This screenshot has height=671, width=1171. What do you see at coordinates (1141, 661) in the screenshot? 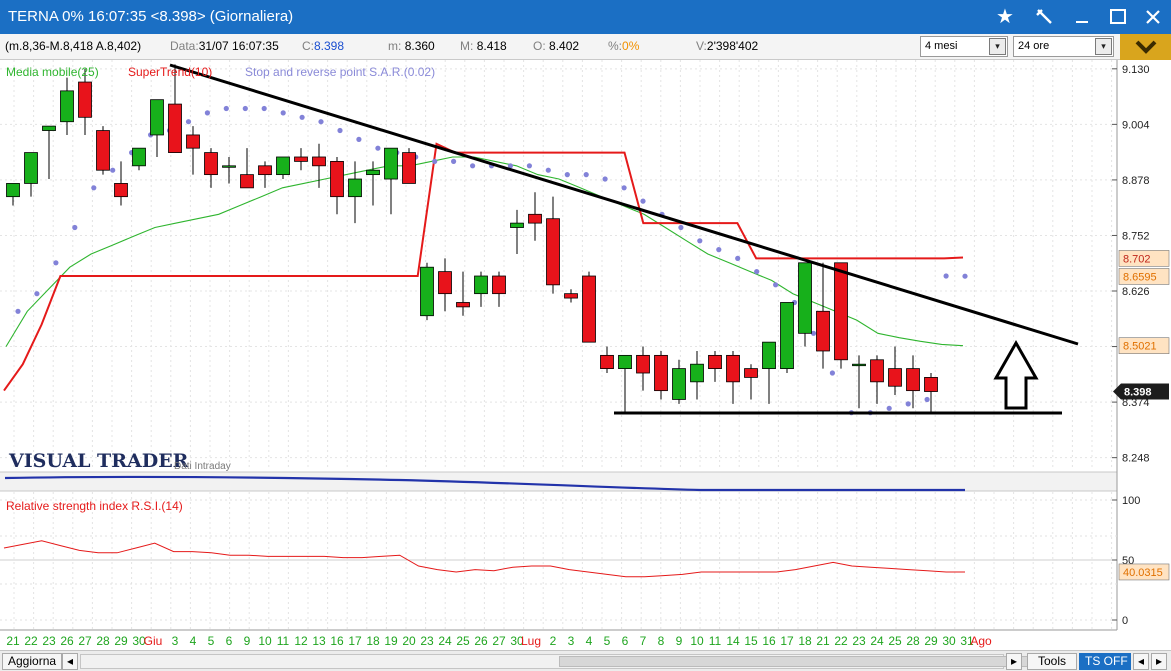
I see `ts-left-button: ◂` at bounding box center [1141, 661].